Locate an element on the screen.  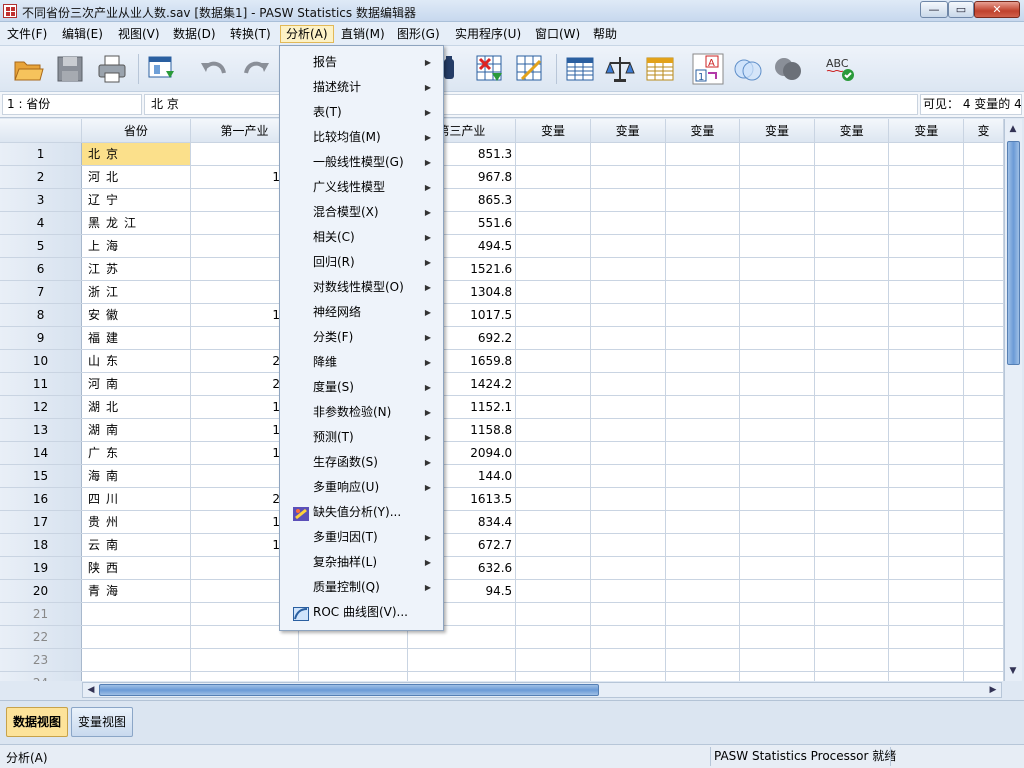
row-number: 1 is located at coordinates (41, 154).